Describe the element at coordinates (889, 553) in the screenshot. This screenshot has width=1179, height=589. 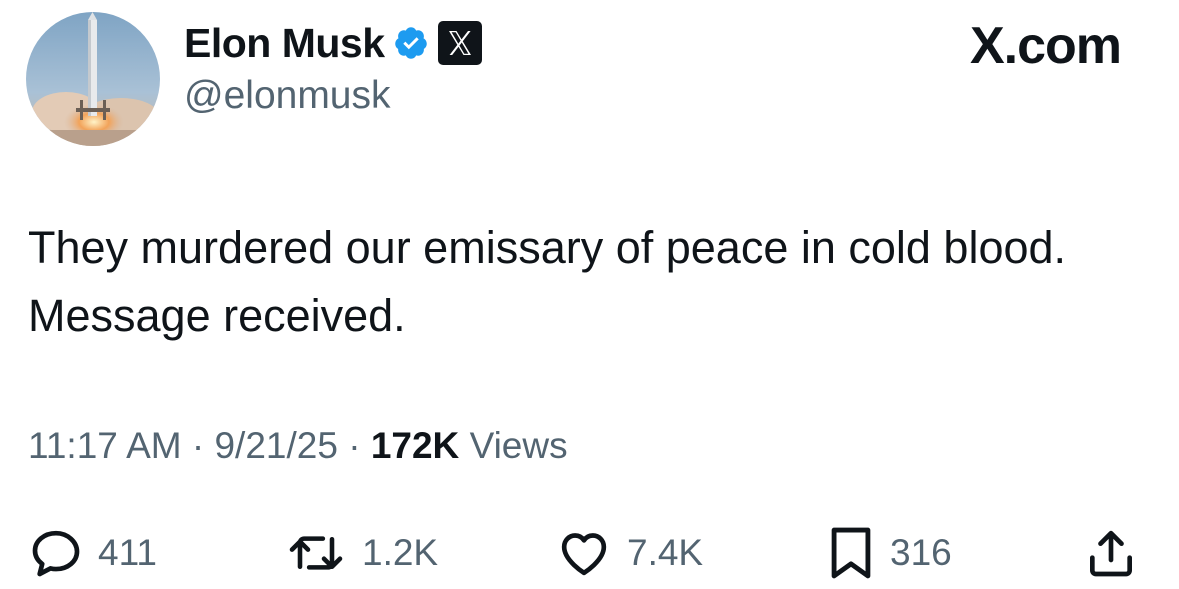
I see `bookmark-button: 316` at that location.